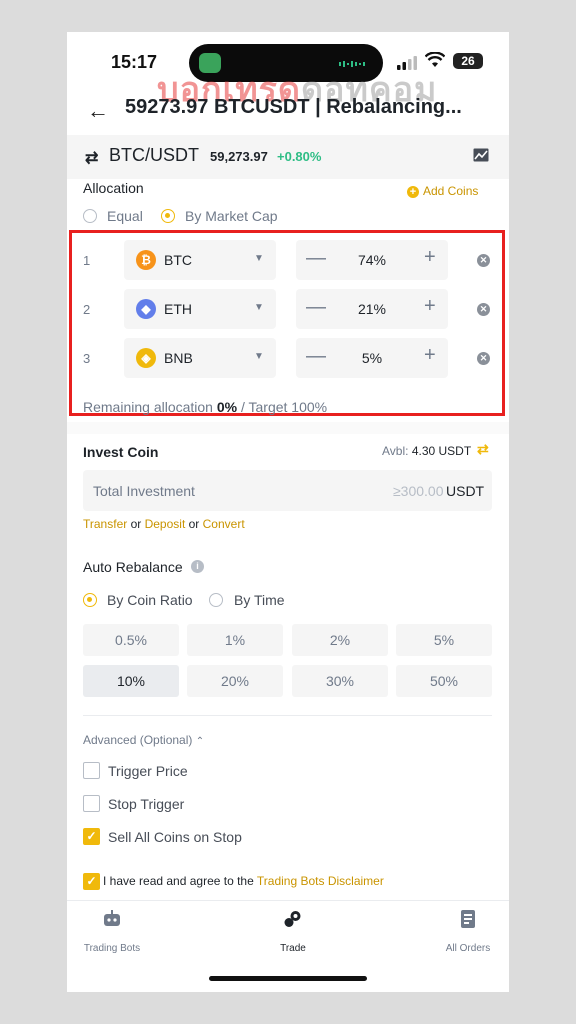 The height and width of the screenshot is (1024, 576). What do you see at coordinates (178, 358) in the screenshot?
I see `coin-name: BNB` at bounding box center [178, 358].